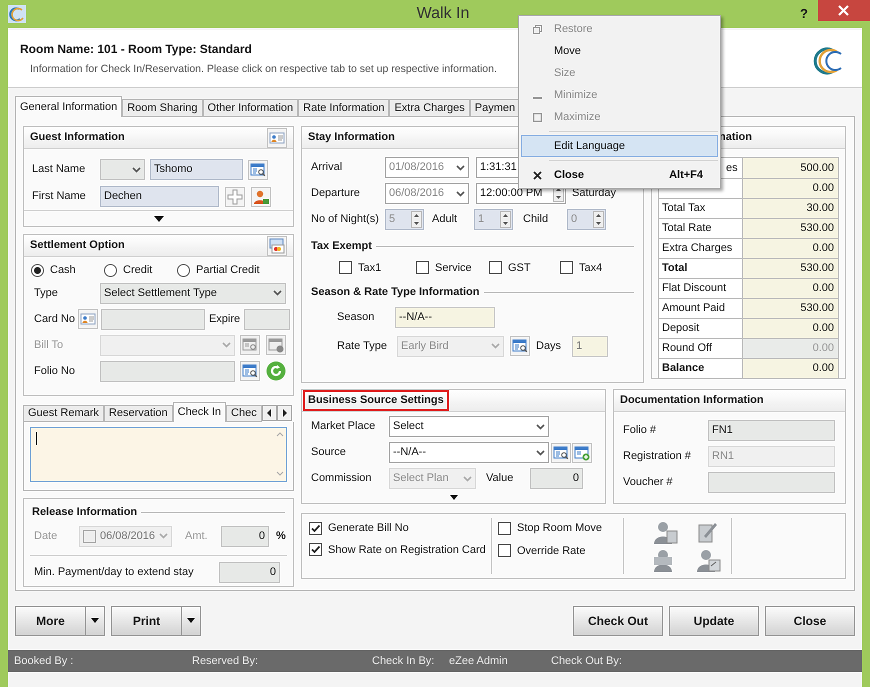  What do you see at coordinates (146, 621) in the screenshot?
I see `split-button: Print` at bounding box center [146, 621].